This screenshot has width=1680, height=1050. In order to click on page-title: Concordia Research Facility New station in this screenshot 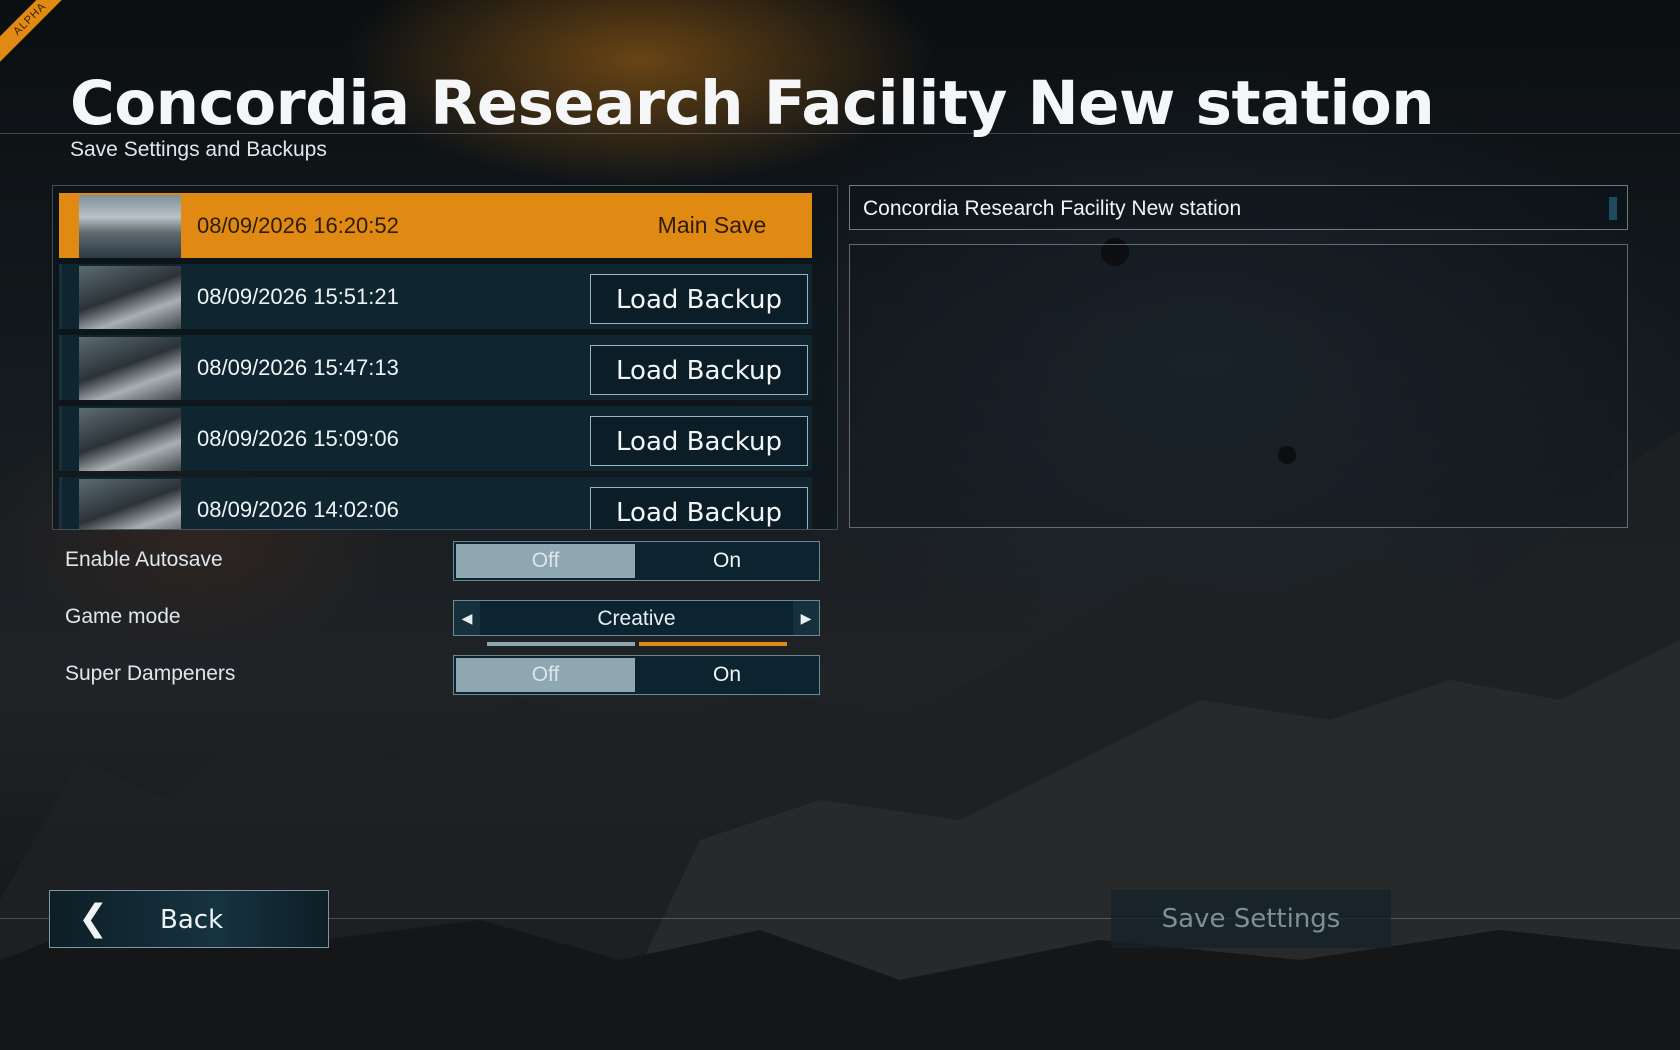, I will do `click(752, 103)`.